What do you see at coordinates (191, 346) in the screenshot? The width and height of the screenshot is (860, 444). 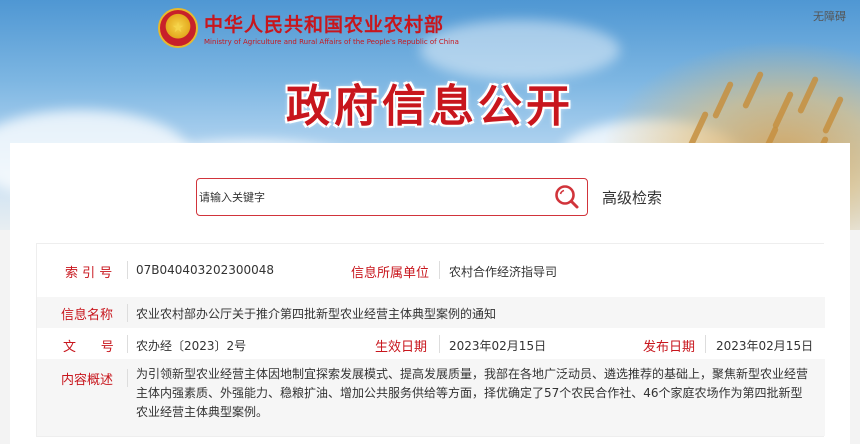 I see `doc-number-value: 农办经〔2023〕2号` at bounding box center [191, 346].